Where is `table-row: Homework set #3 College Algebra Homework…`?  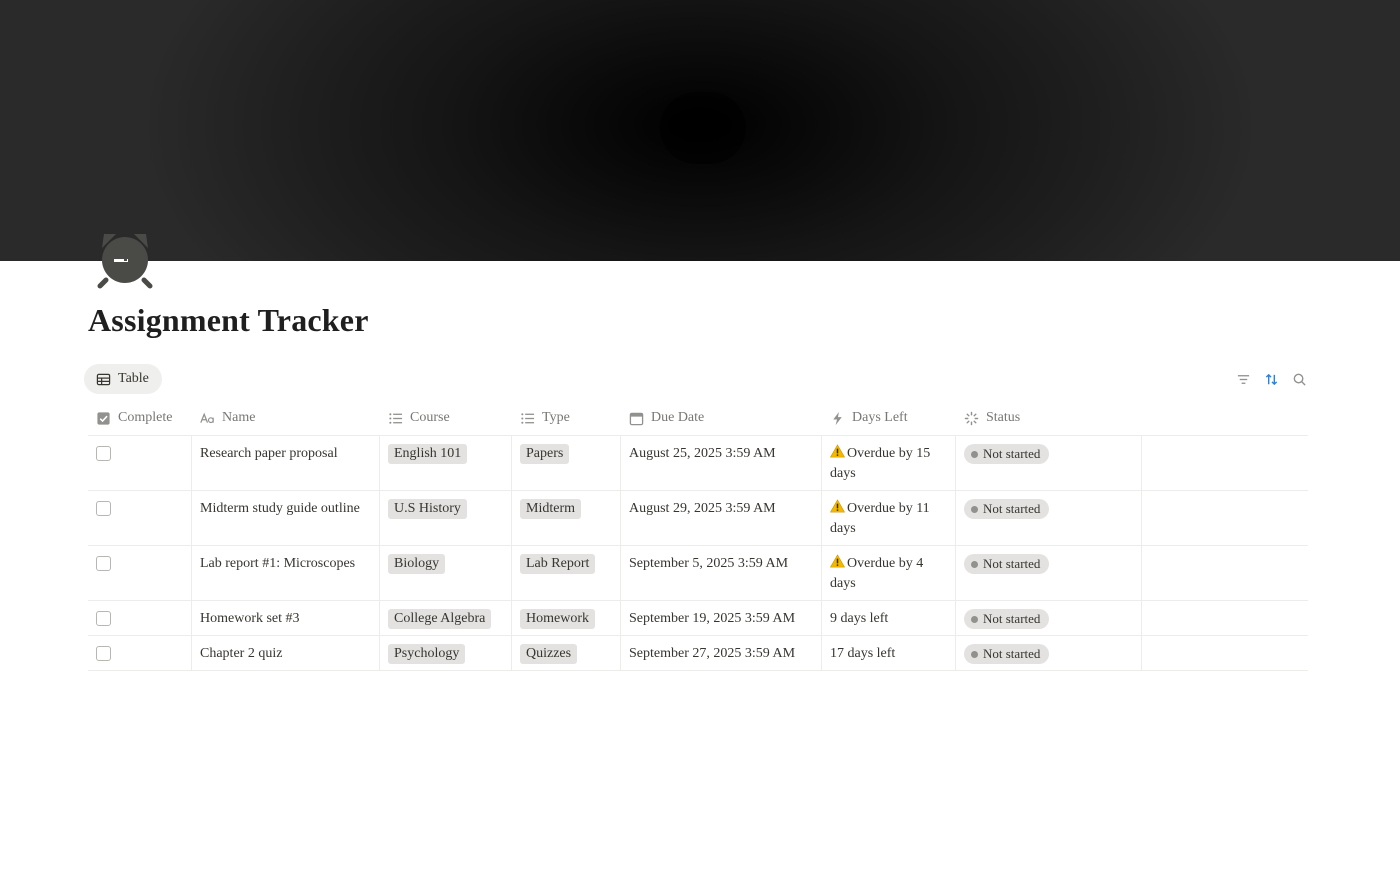 table-row: Homework set #3 College Algebra Homework… is located at coordinates (698, 618).